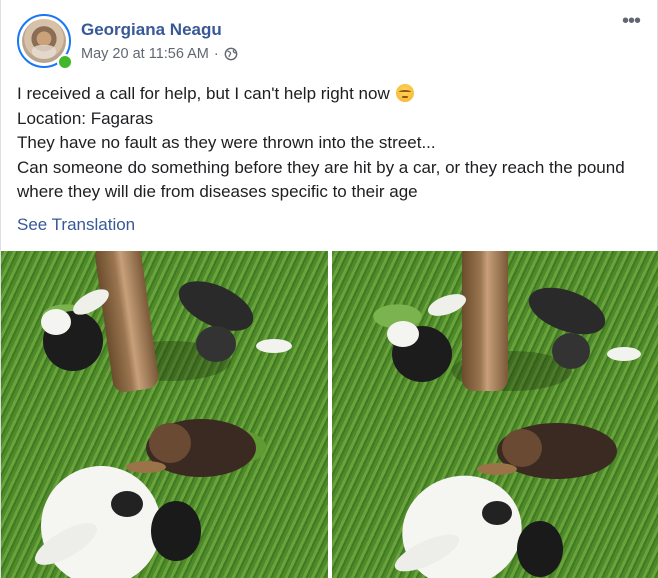 The height and width of the screenshot is (578, 658). I want to click on author-avatar, so click(45, 42).